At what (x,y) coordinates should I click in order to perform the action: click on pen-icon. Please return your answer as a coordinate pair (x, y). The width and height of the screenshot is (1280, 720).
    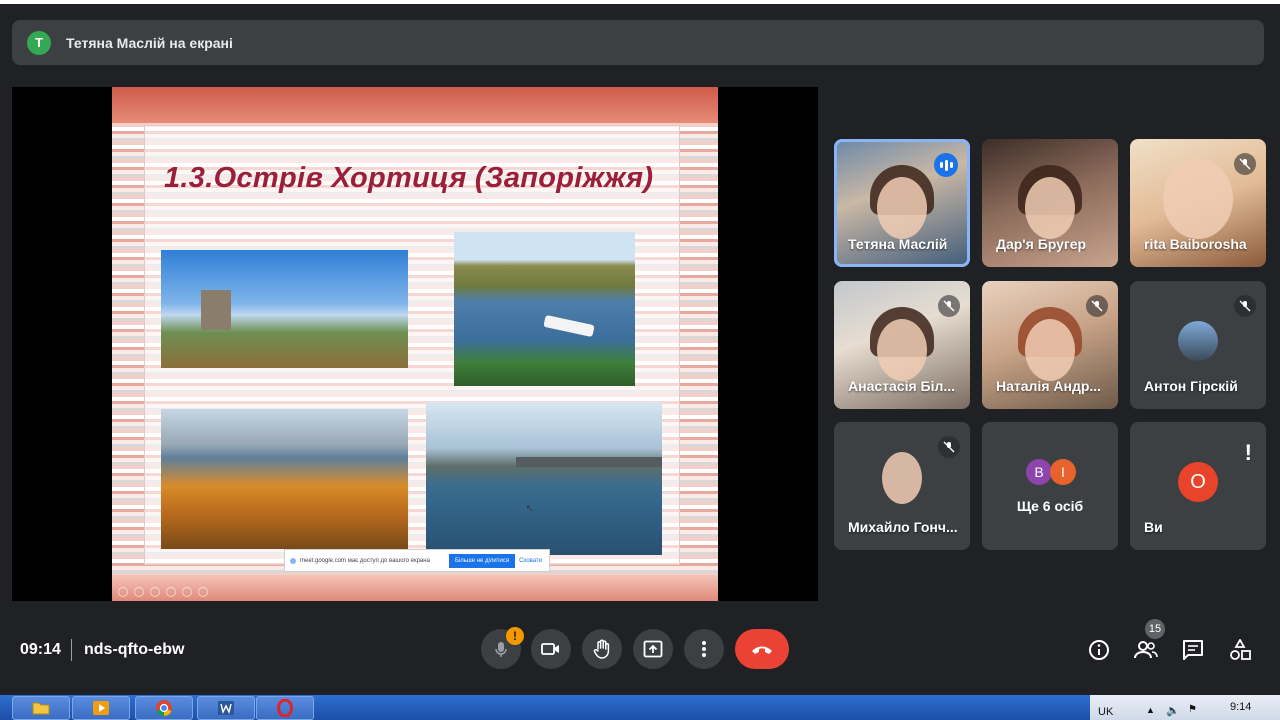
    Looking at the image, I should click on (155, 592).